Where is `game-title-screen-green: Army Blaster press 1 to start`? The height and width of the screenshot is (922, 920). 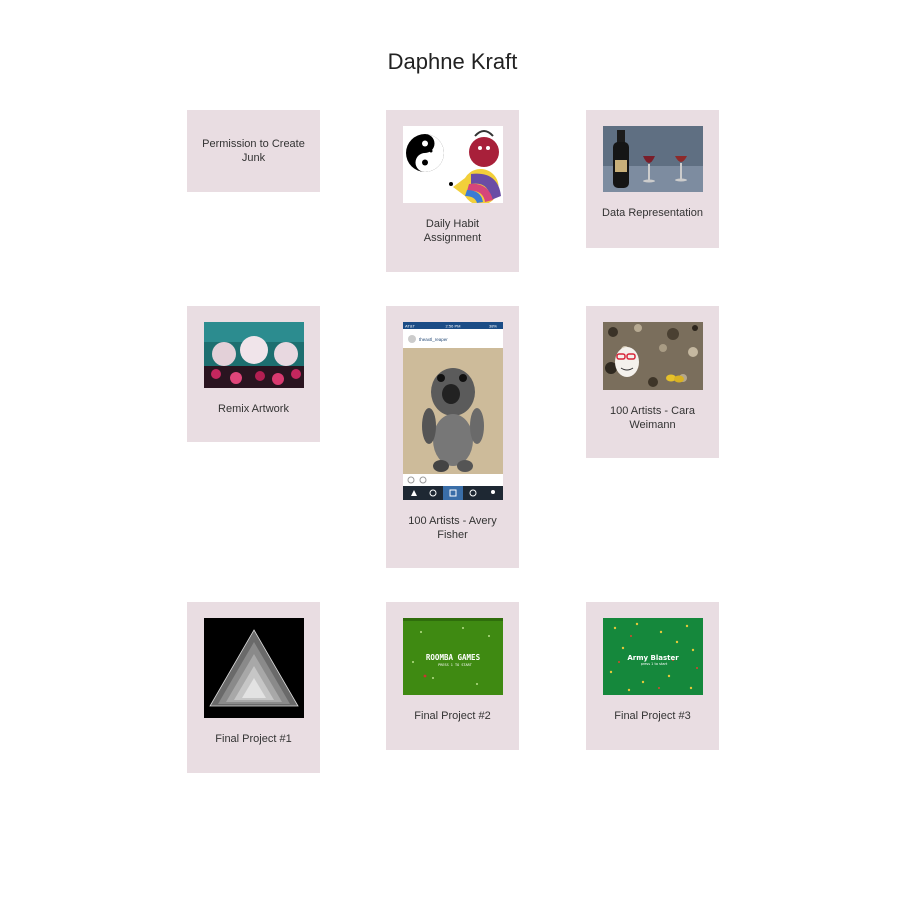 game-title-screen-green: Army Blaster press 1 to start is located at coordinates (652, 656).